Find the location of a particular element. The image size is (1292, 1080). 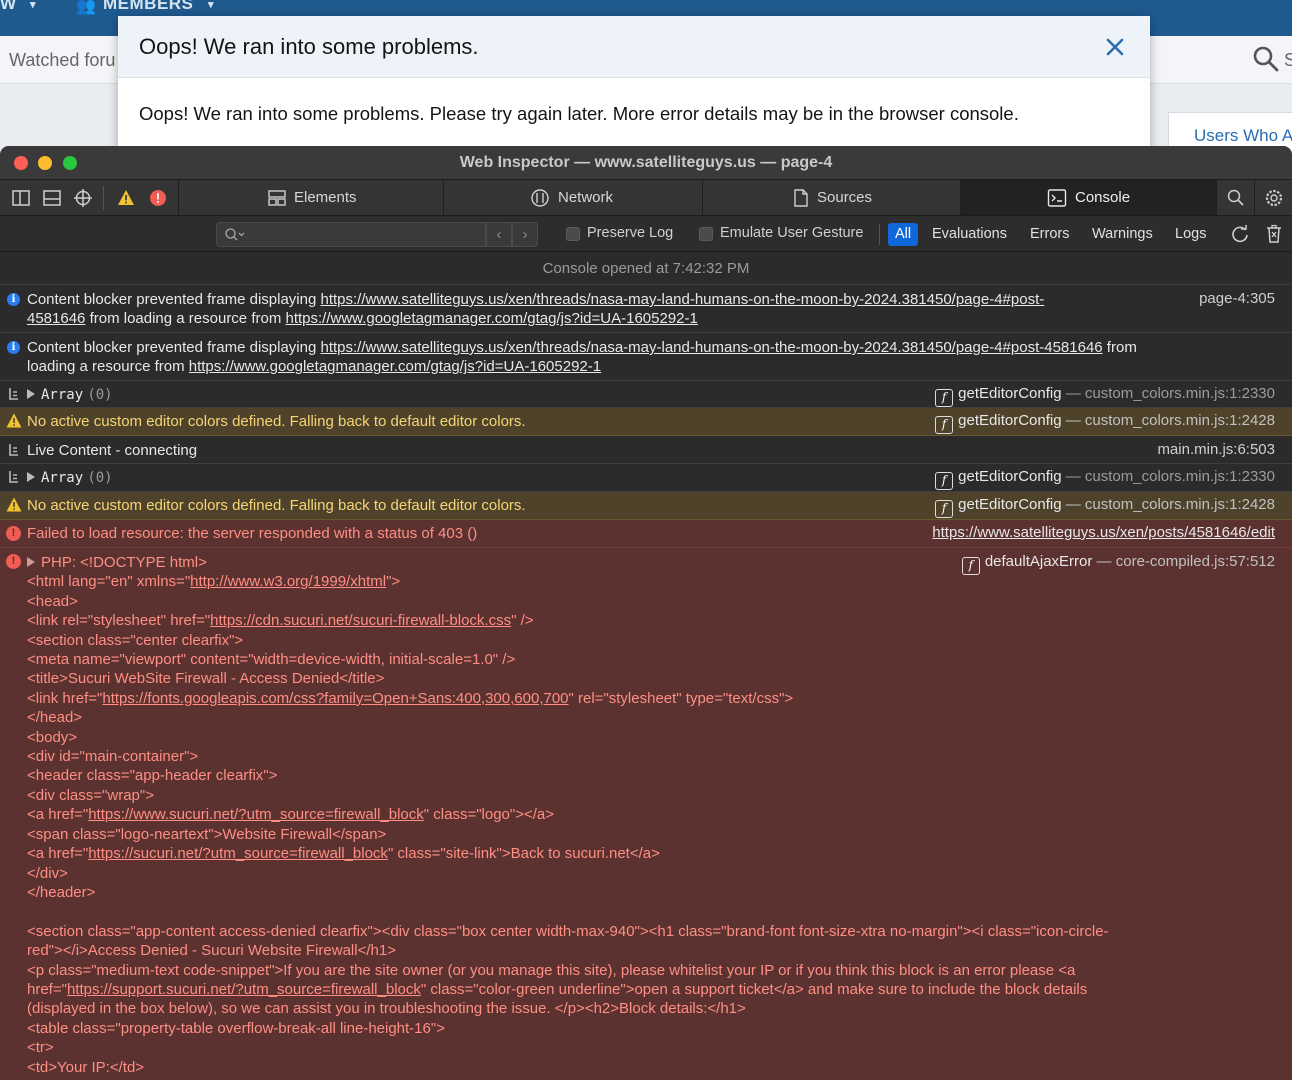

frame-url-link-continued: 4581646 is located at coordinates (56, 318).